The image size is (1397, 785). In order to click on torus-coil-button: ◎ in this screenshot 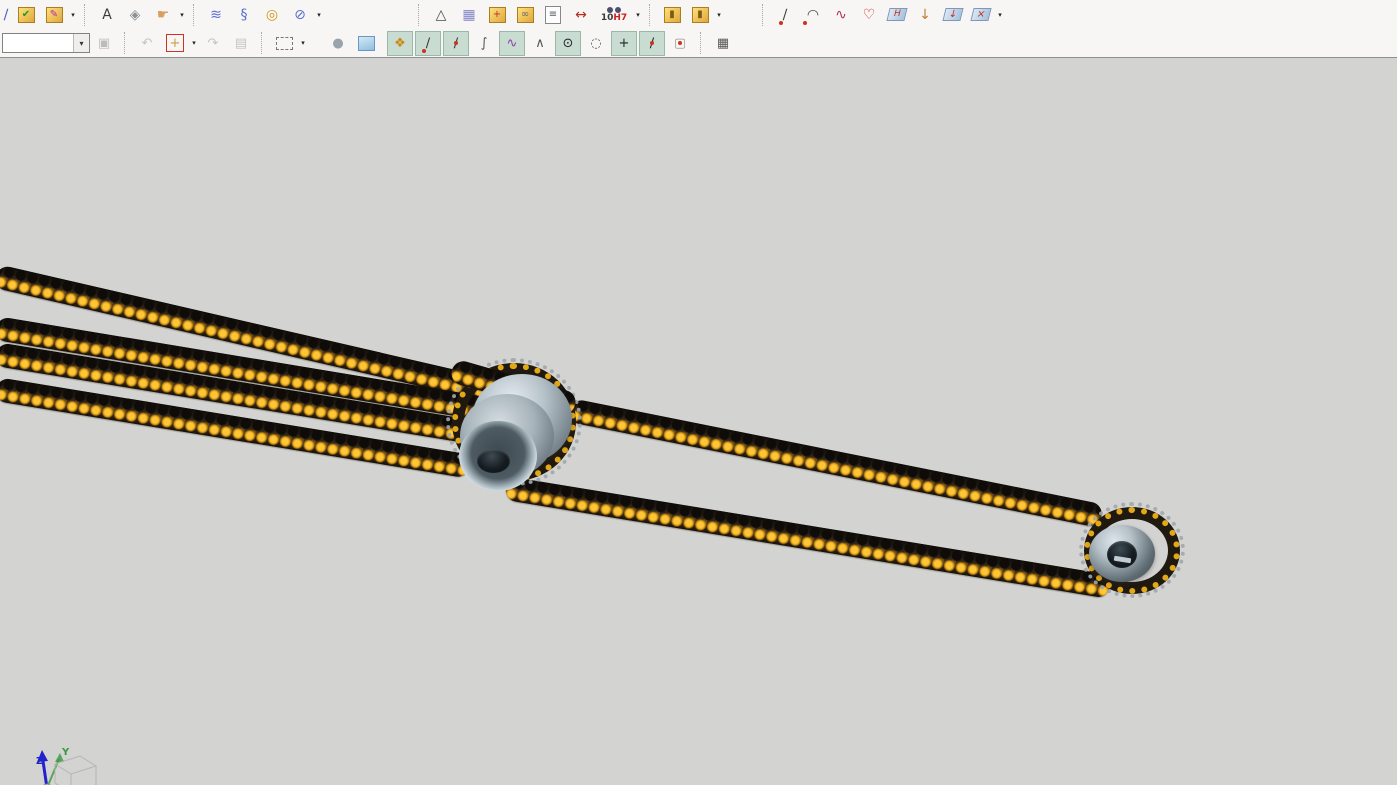, I will do `click(272, 14)`.